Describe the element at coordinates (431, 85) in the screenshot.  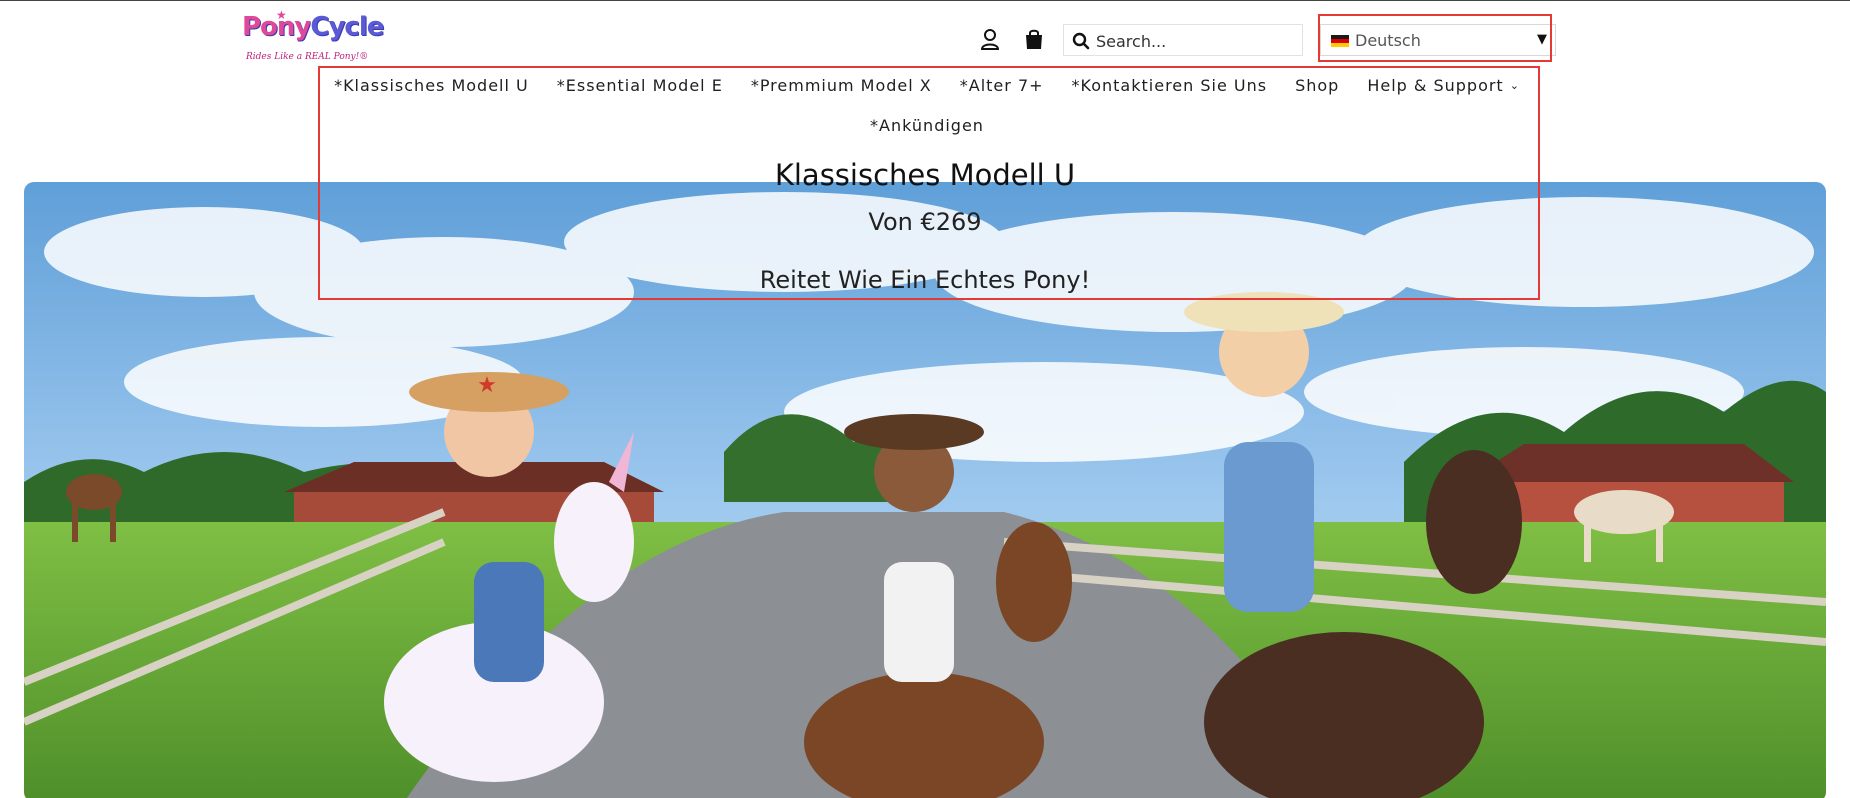
I see `nav-item-klassisches-modell-u: *Klassisches Modell U` at that location.